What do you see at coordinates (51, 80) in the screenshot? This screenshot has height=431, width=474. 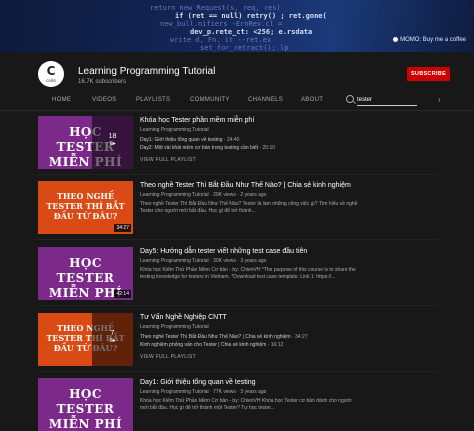 I see `avatar-sub: code` at bounding box center [51, 80].